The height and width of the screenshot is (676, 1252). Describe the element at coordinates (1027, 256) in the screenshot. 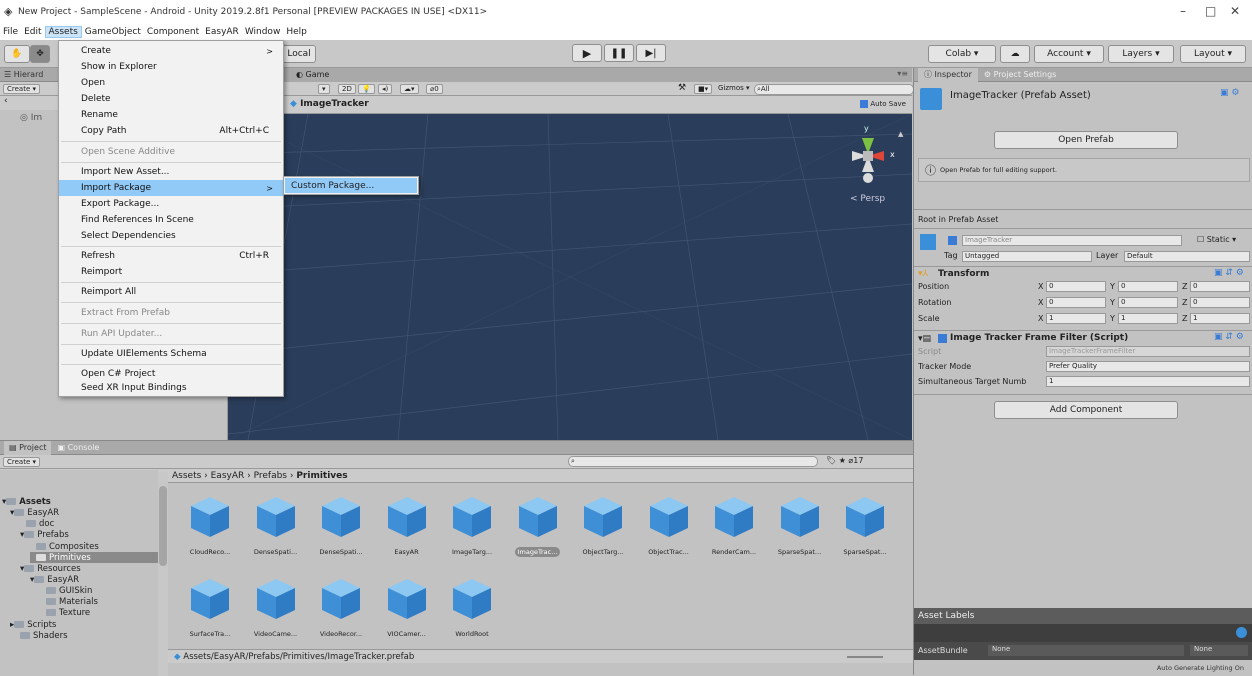

I see `tag-dropdown: Untagged` at that location.